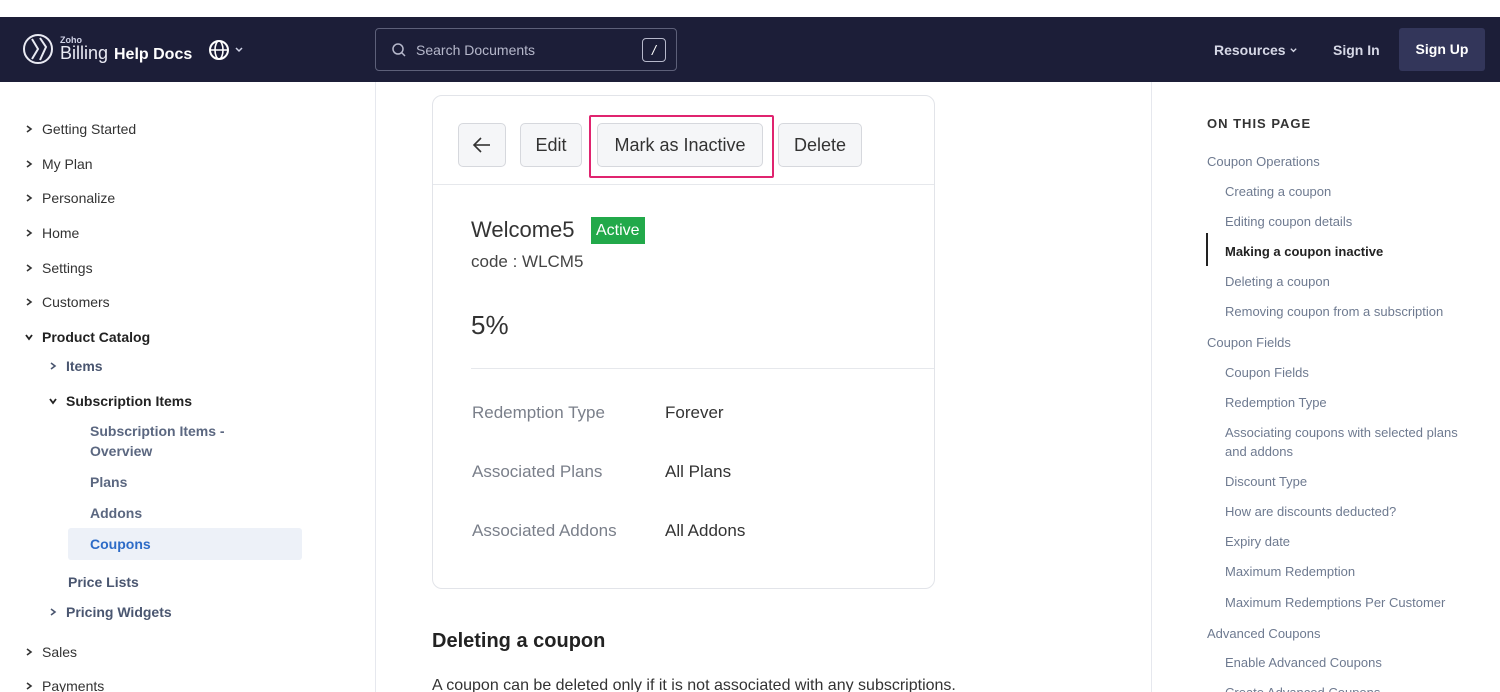  Describe the element at coordinates (1151, 387) in the screenshot. I see `content-divider-right` at that location.